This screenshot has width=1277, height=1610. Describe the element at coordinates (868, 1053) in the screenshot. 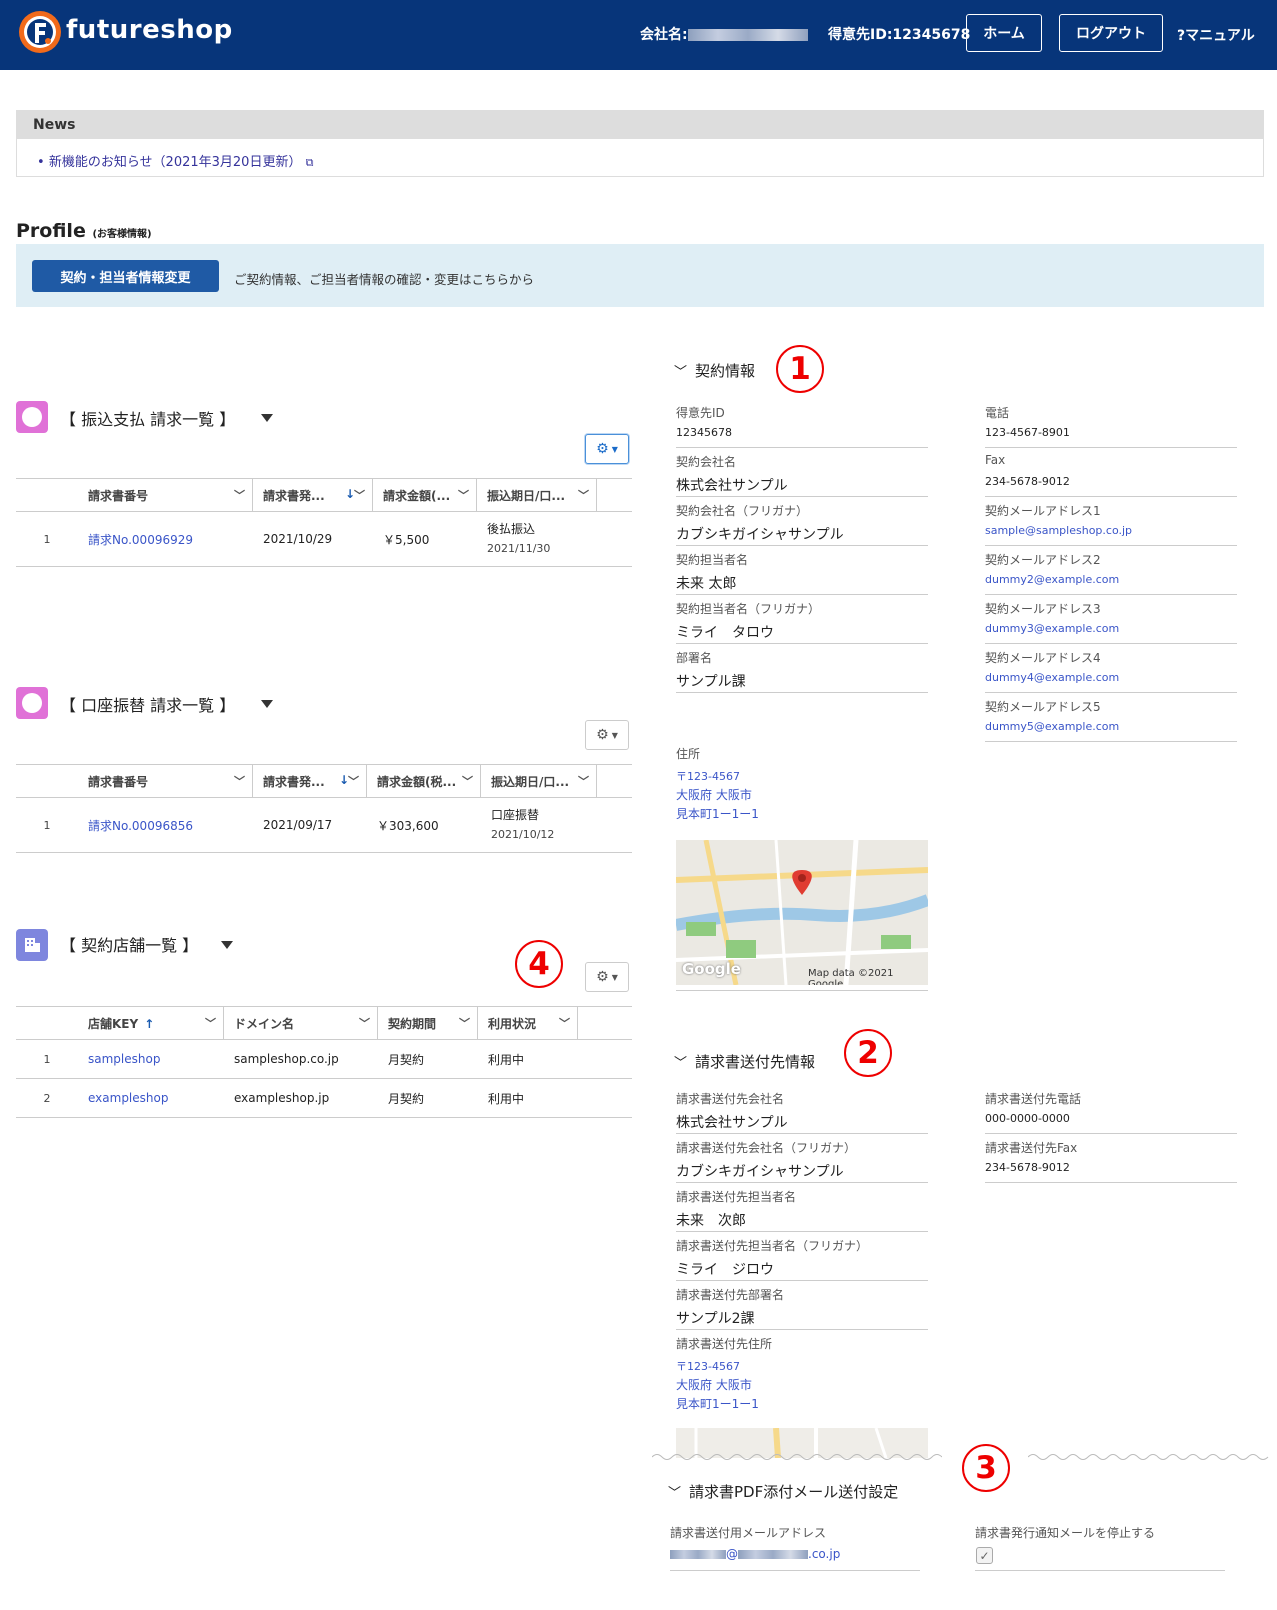

I see `callout-badge-2: 2` at that location.